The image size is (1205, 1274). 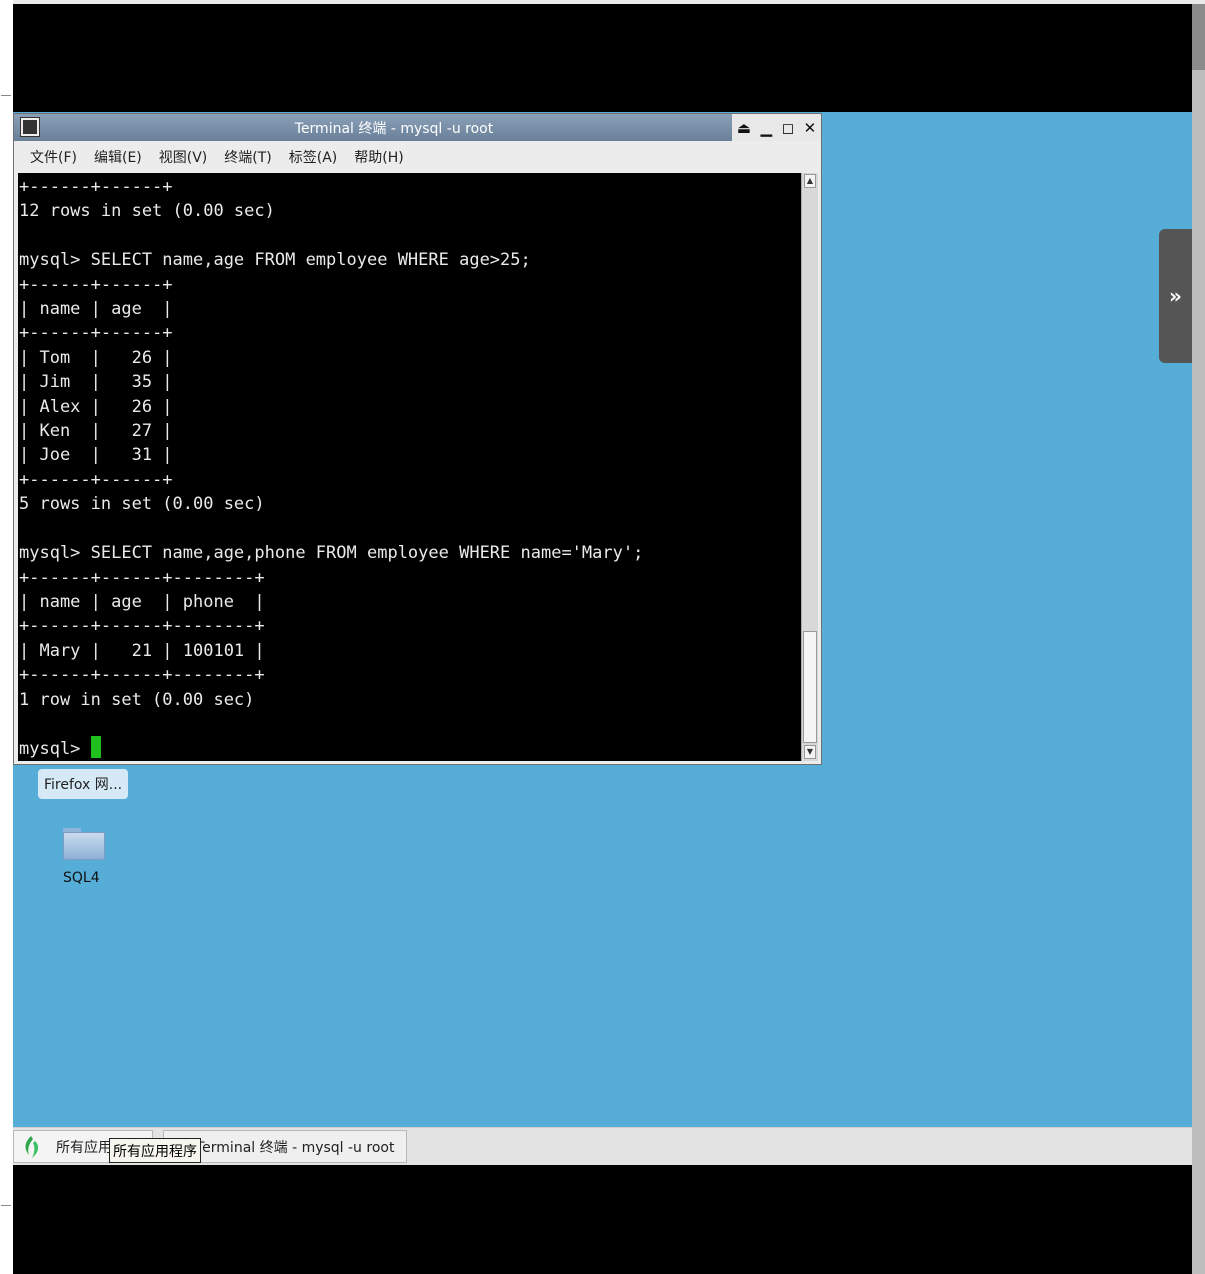 I want to click on app-menu-leaf-icon, so click(x=32, y=1146).